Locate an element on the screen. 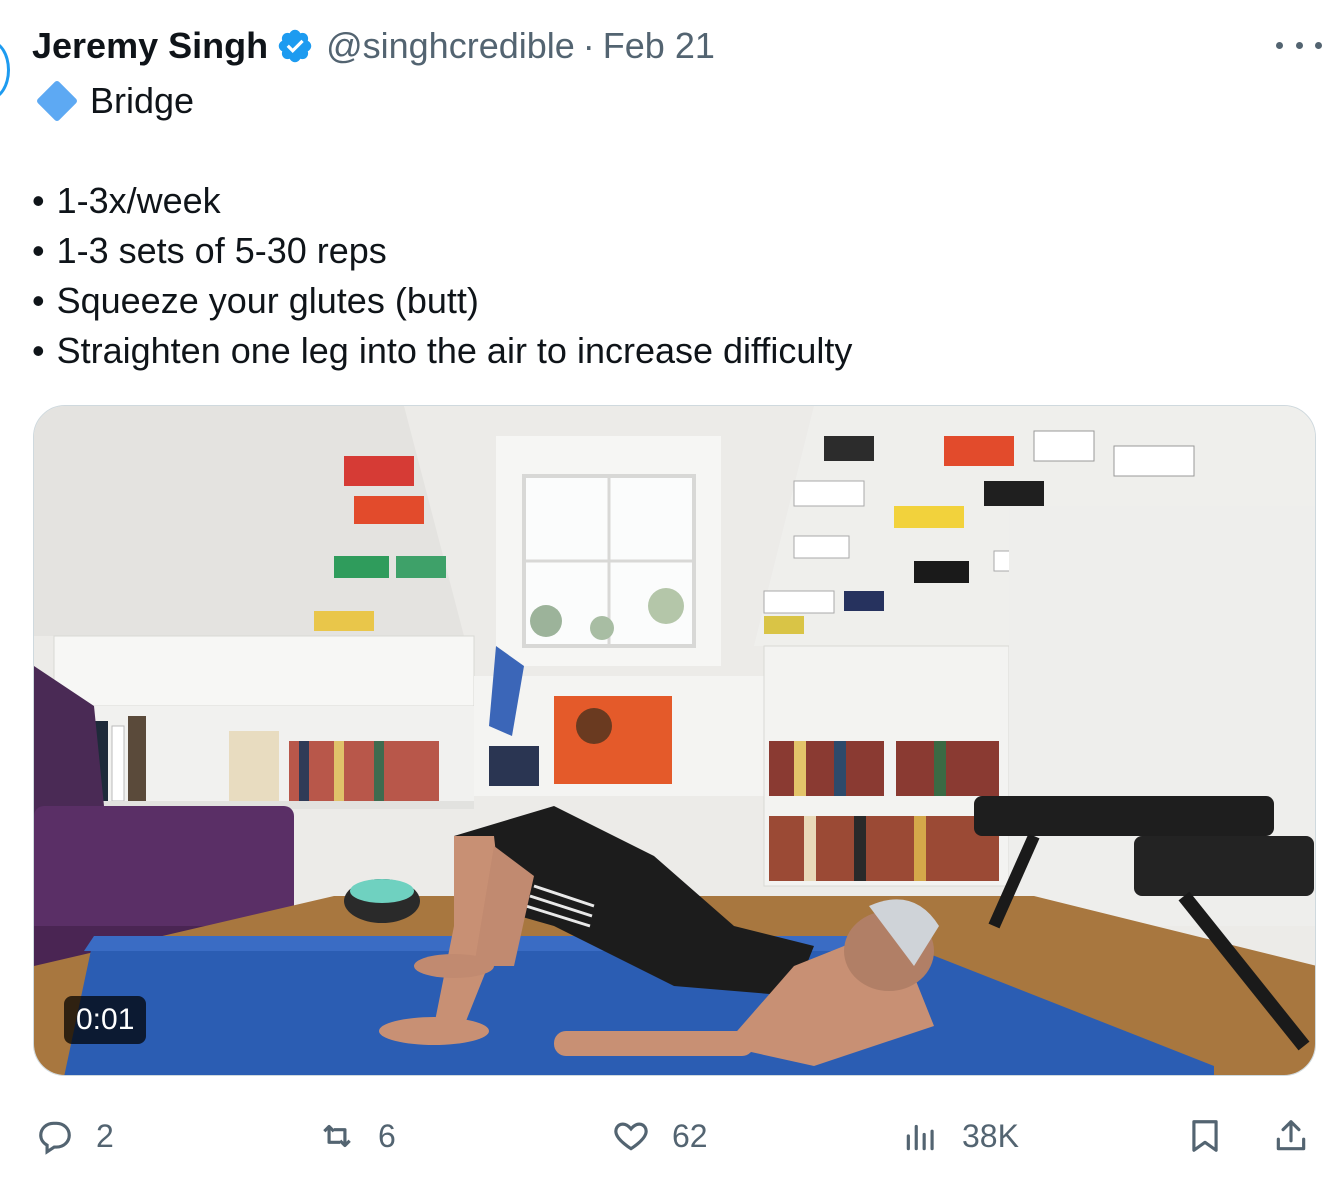  author-name: Jeremy Singh is located at coordinates (150, 46).